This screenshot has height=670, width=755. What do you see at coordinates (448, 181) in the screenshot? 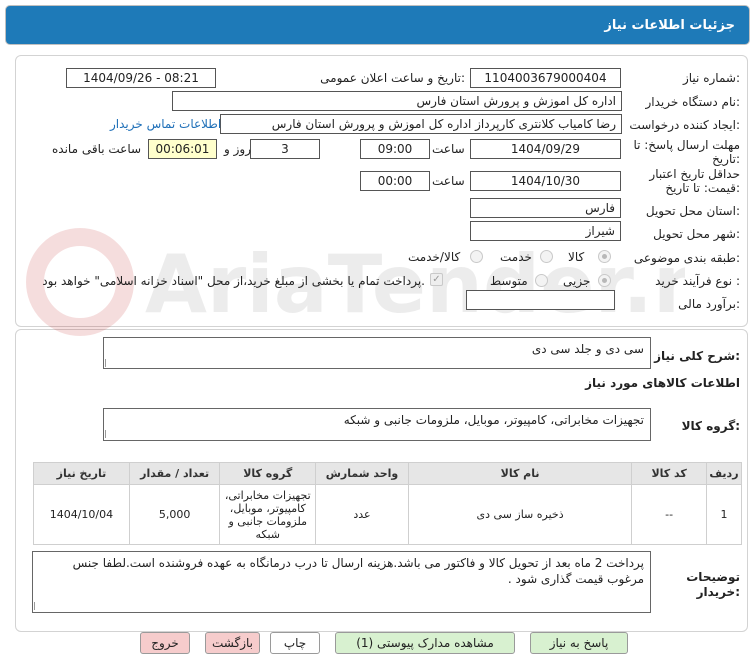
I see `validity-time-label: ساعت` at bounding box center [448, 181].